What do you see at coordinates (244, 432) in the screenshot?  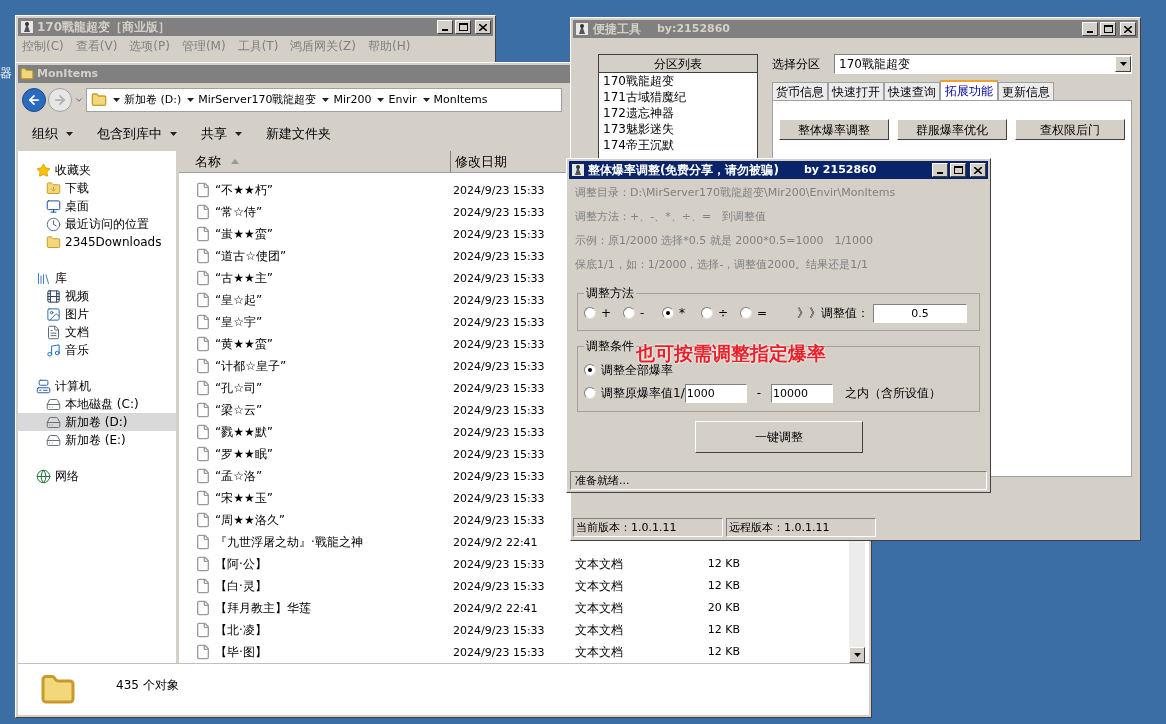 I see `file-name: “戮★★默”` at bounding box center [244, 432].